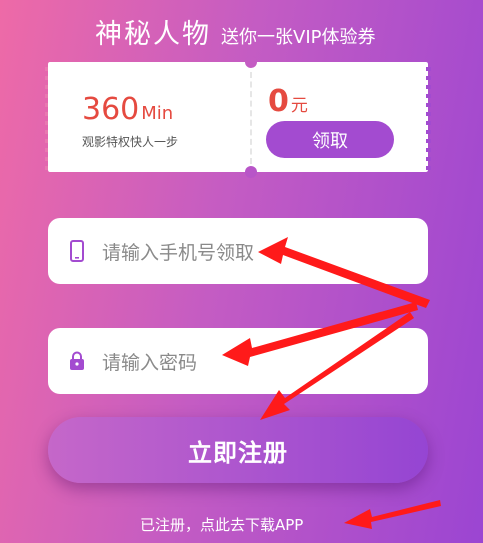  Describe the element at coordinates (251, 172) in the screenshot. I see `ticket-notch-bottom` at that location.